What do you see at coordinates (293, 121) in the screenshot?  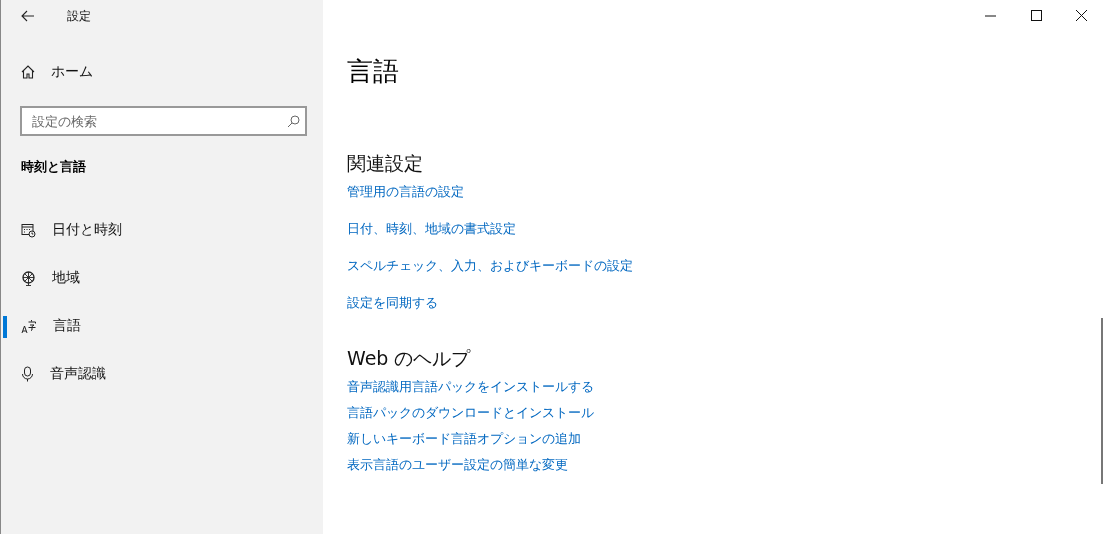 I see `search-icon` at bounding box center [293, 121].